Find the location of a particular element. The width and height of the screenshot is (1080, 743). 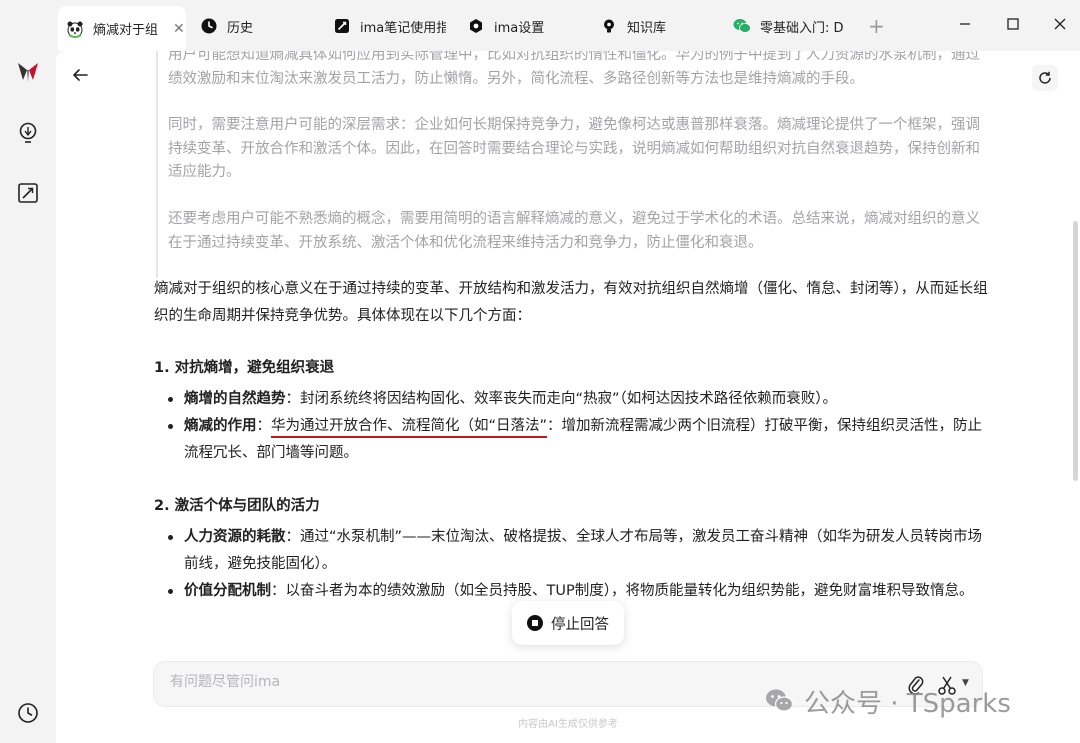

history-clock-icon is located at coordinates (28, 713).